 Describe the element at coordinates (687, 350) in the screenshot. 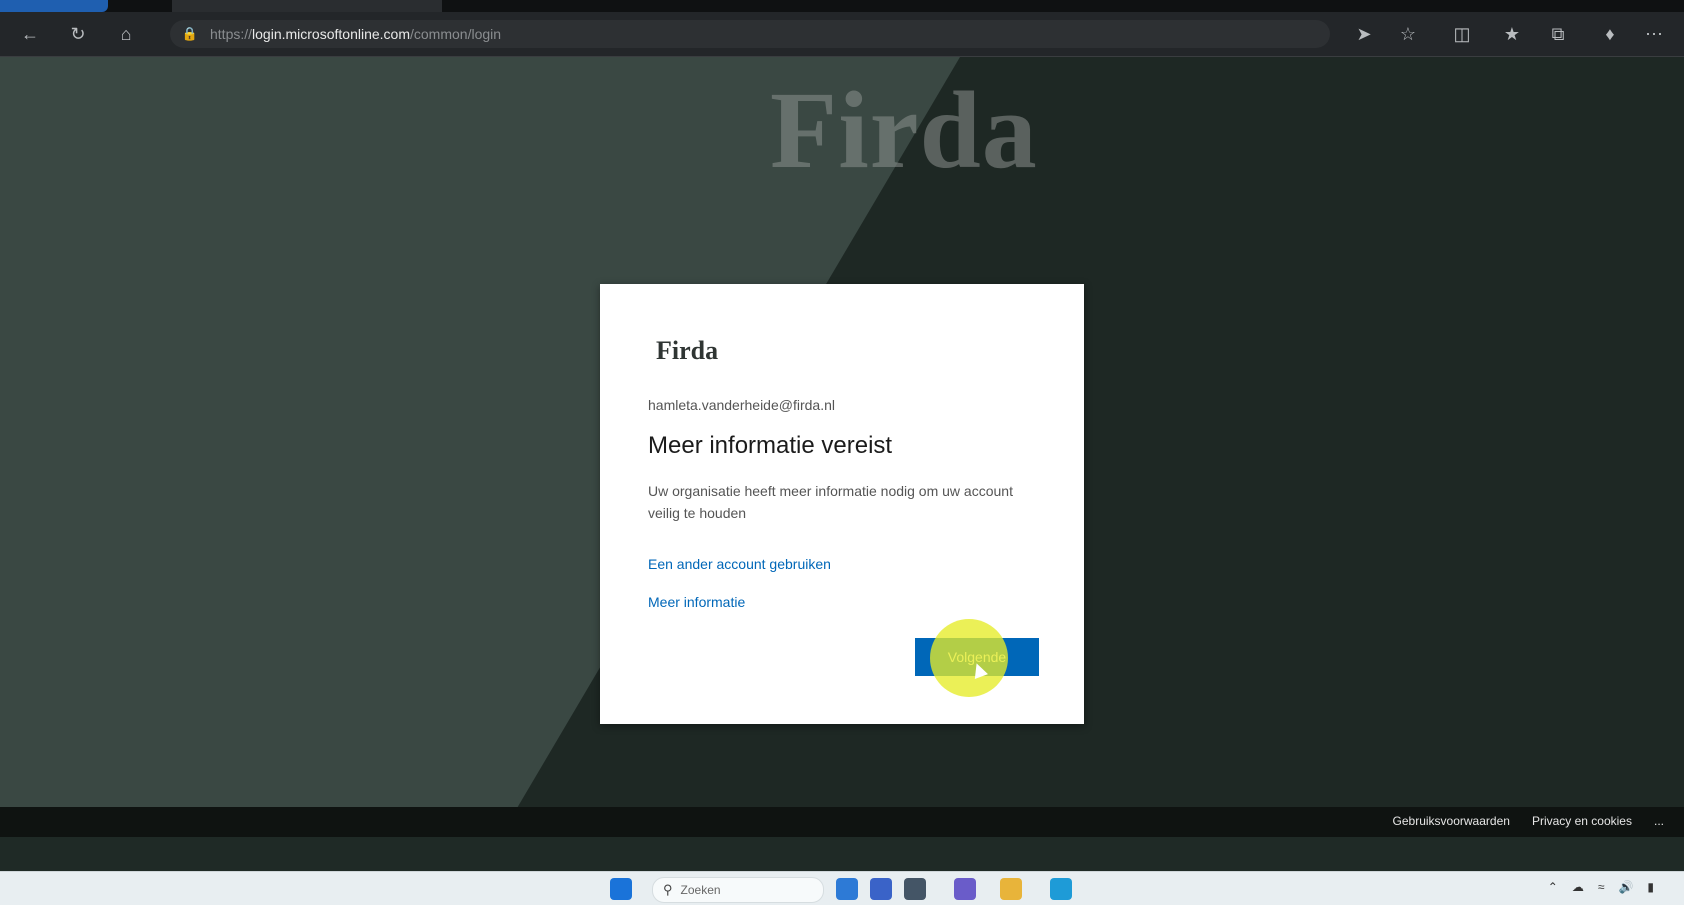

I see `dialog-logo: Firda` at that location.